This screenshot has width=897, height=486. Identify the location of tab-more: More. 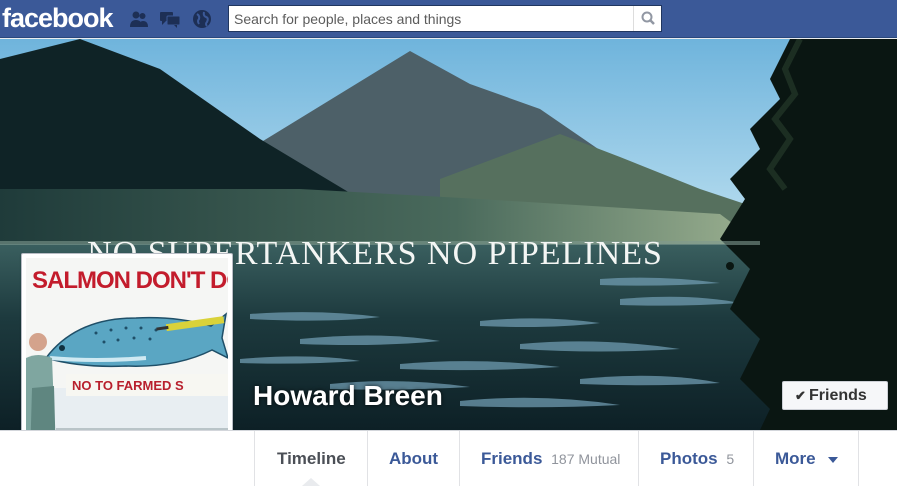
(806, 458).